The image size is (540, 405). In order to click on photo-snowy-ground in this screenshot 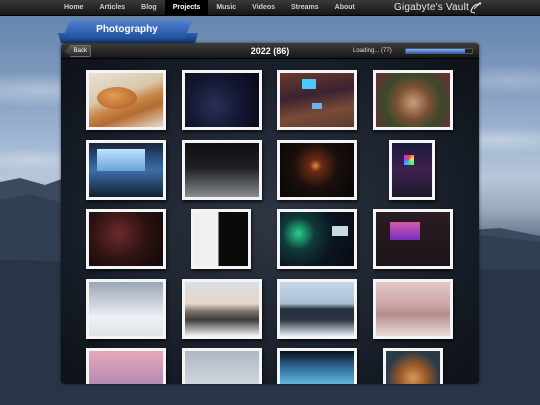, I will do `click(126, 309)`.